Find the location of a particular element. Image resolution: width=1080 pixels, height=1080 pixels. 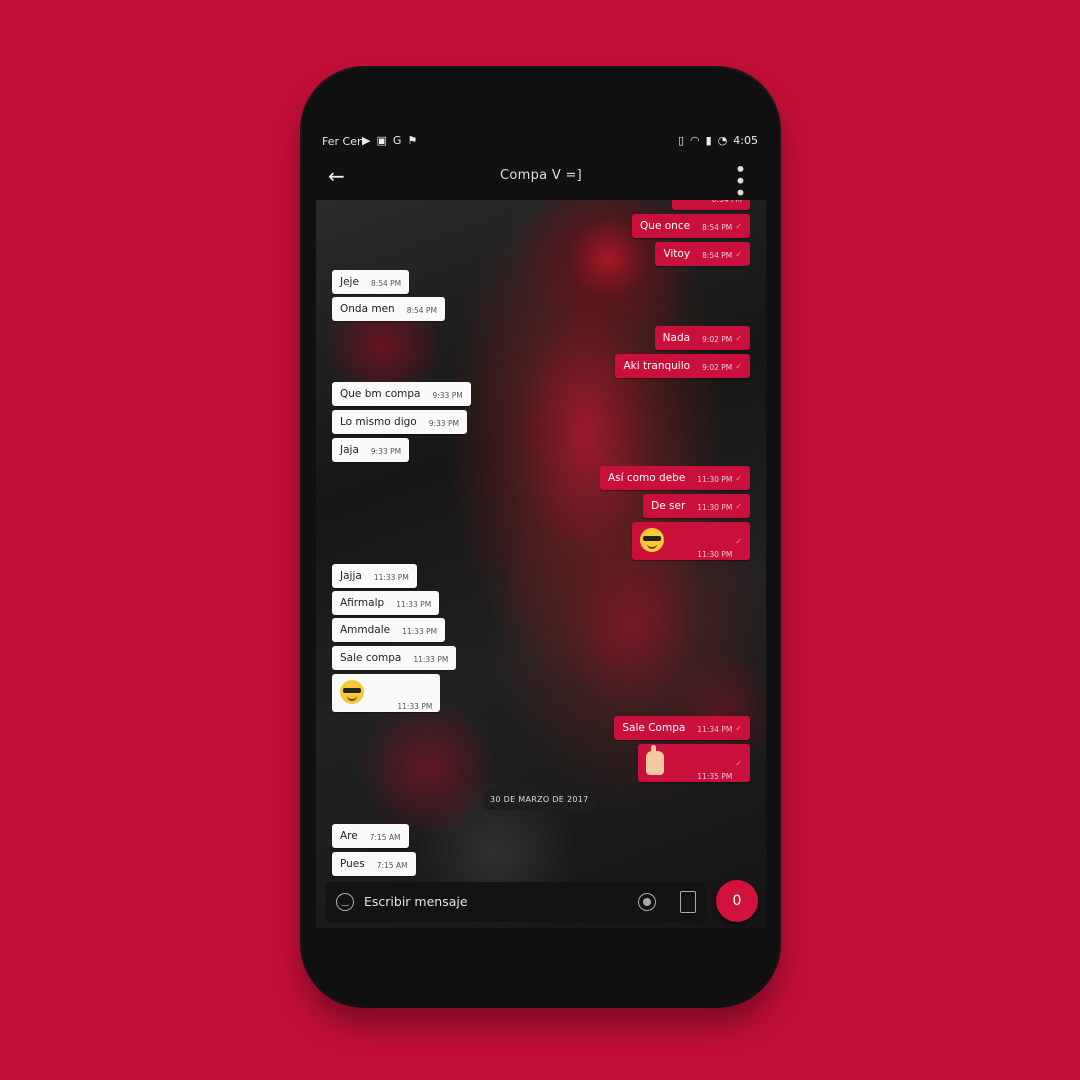

carrier-name: Fer Cen is located at coordinates (343, 141).